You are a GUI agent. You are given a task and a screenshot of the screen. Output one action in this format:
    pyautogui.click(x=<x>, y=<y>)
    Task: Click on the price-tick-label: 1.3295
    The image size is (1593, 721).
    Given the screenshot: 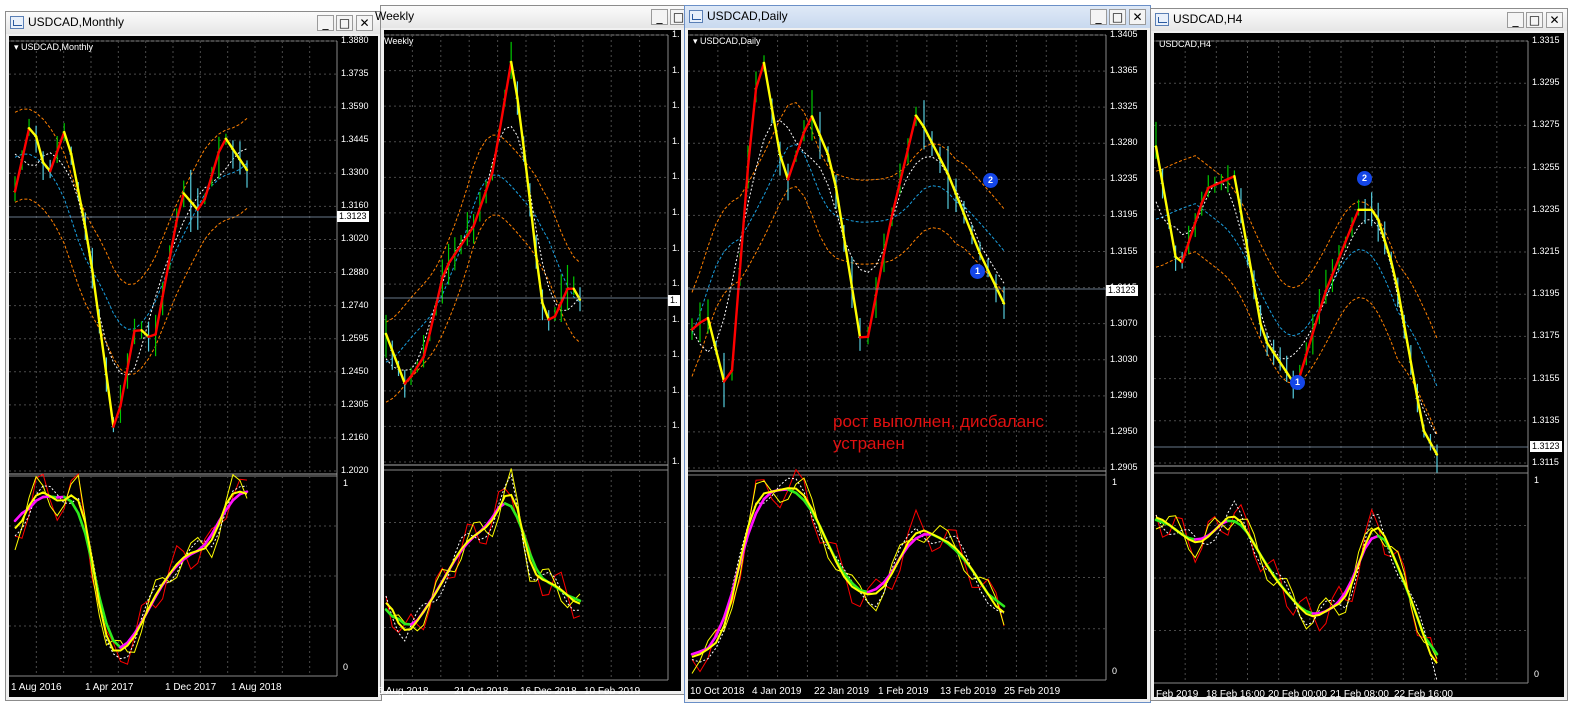 What is the action you would take?
    pyautogui.click(x=1546, y=82)
    